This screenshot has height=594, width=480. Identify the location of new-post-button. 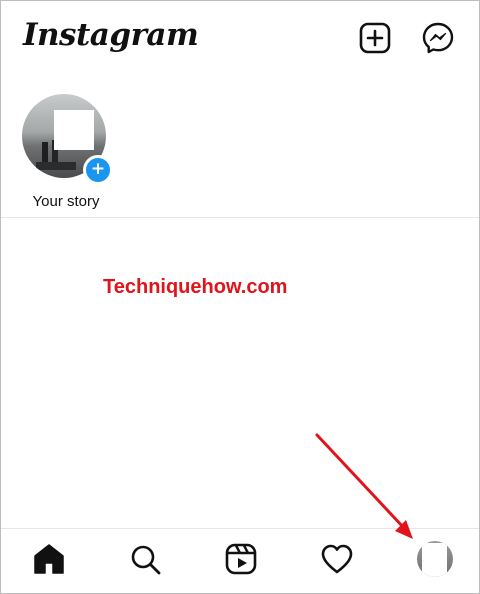
(375, 38).